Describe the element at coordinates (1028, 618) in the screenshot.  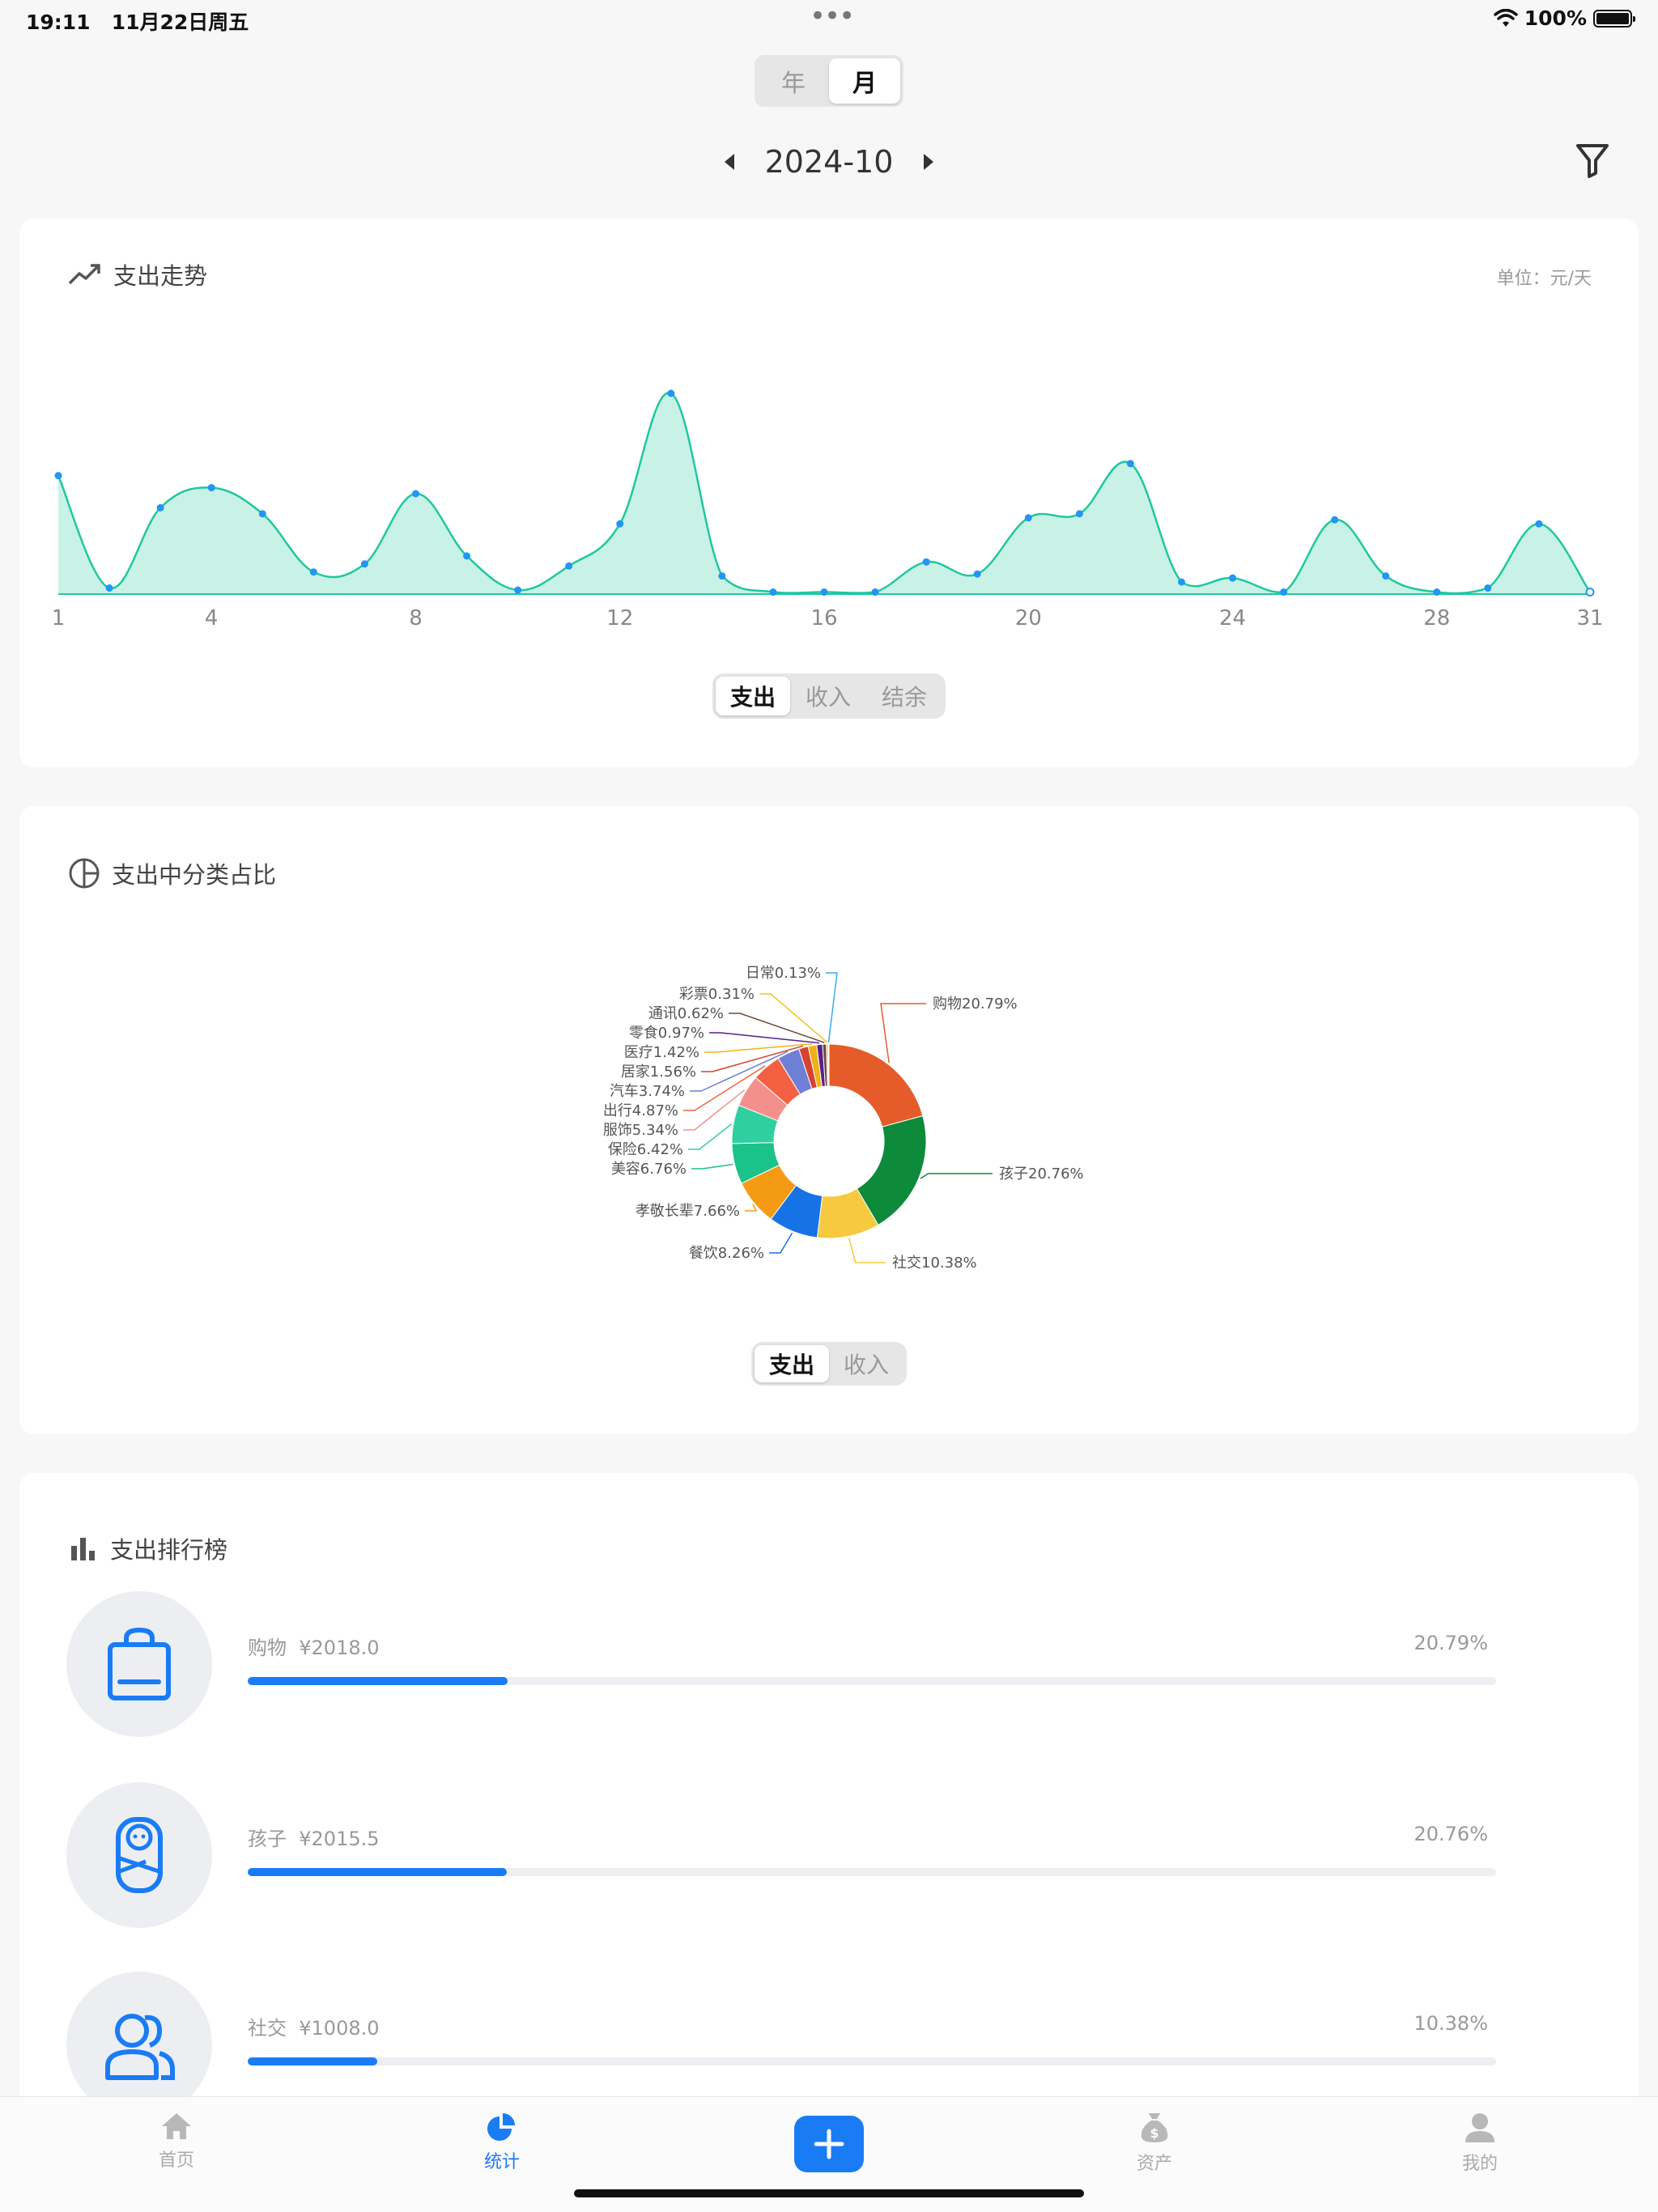
I see `trend-x-tick: 20` at that location.